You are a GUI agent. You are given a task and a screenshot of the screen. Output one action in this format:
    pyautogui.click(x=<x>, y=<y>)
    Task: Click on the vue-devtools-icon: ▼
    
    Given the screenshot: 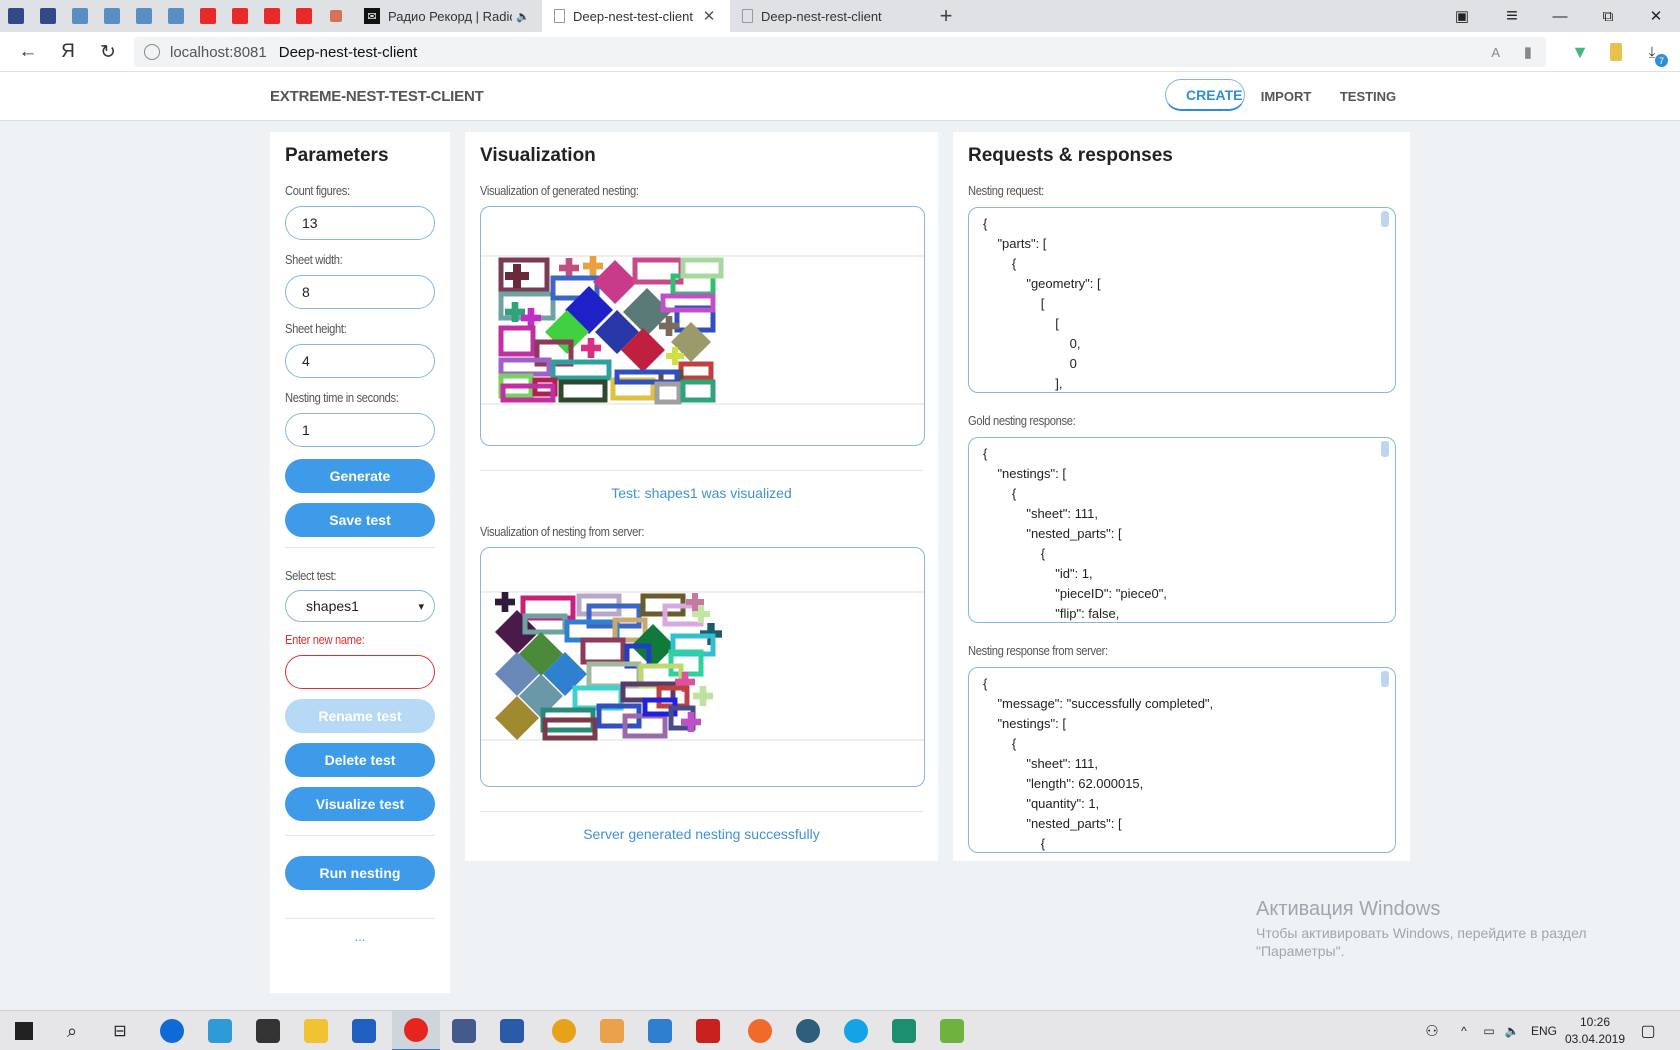 What is the action you would take?
    pyautogui.click(x=1580, y=52)
    